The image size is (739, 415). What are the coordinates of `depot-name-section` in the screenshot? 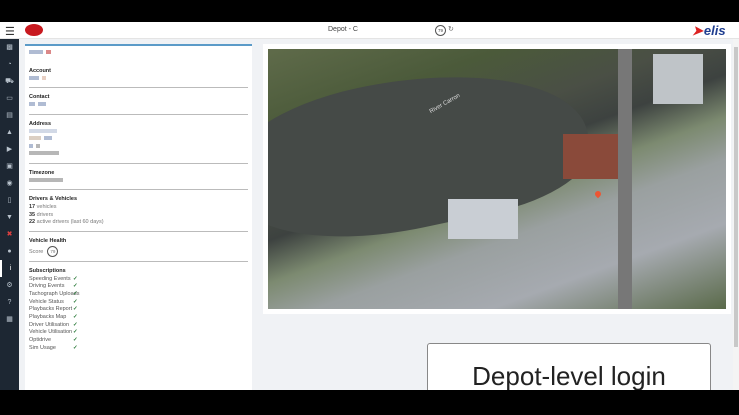 It's located at (138, 54).